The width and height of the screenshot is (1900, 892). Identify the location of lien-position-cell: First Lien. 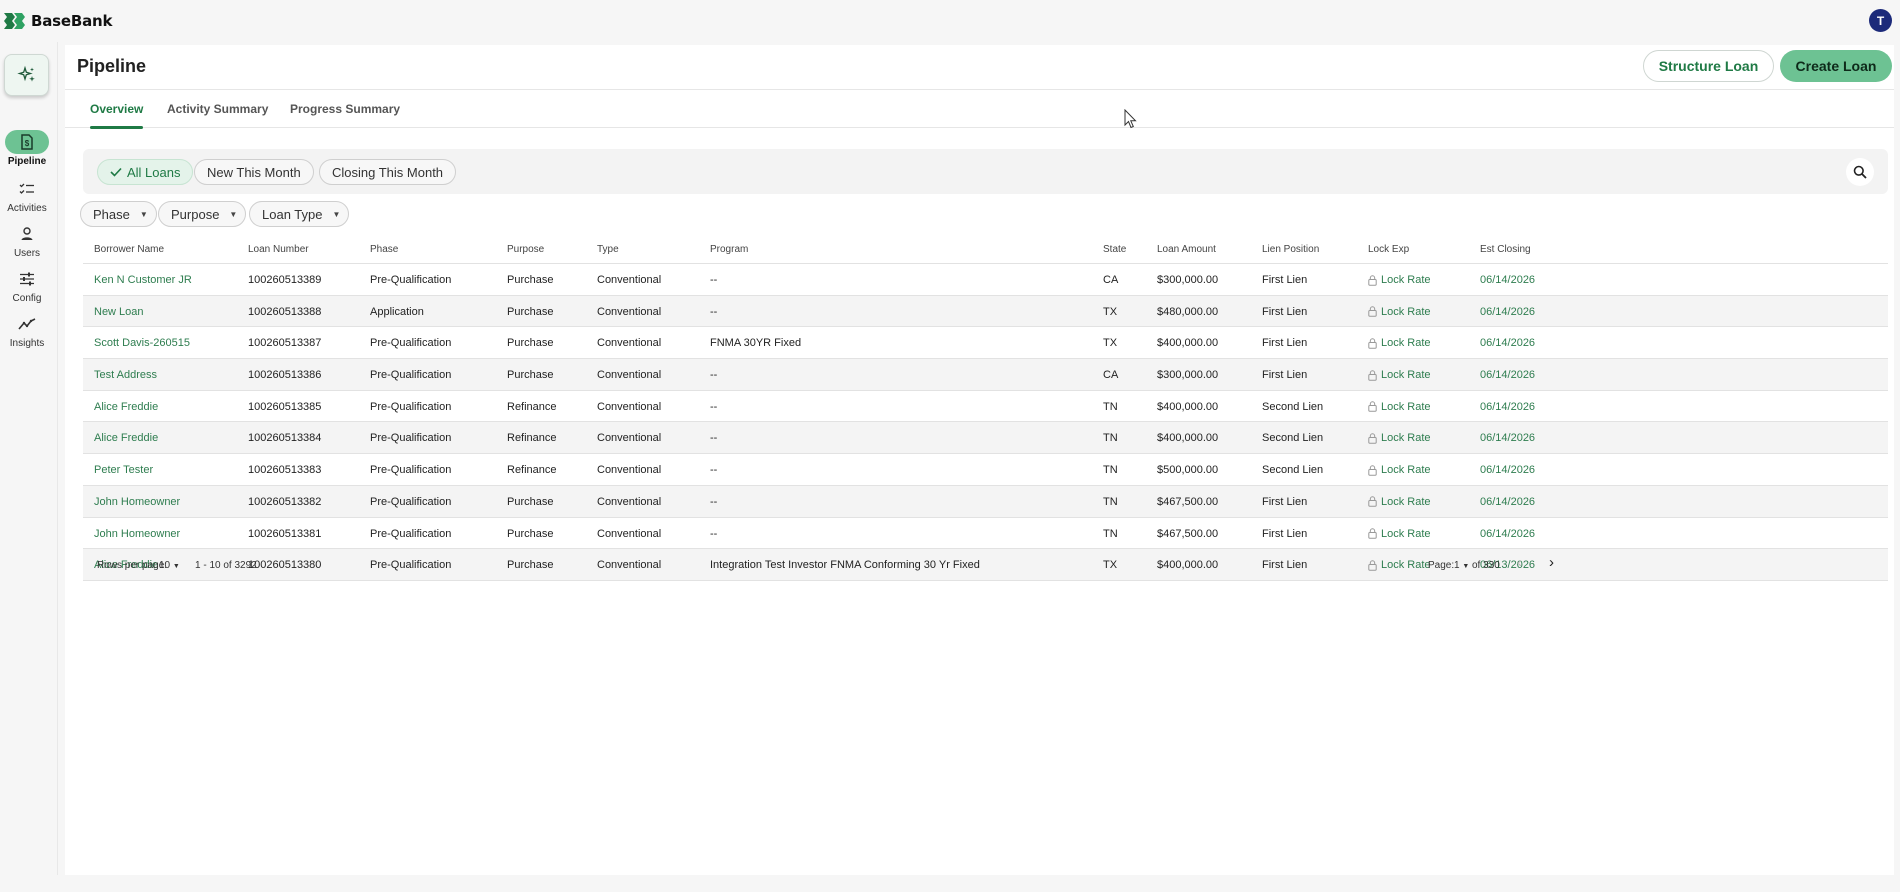
(1285, 280).